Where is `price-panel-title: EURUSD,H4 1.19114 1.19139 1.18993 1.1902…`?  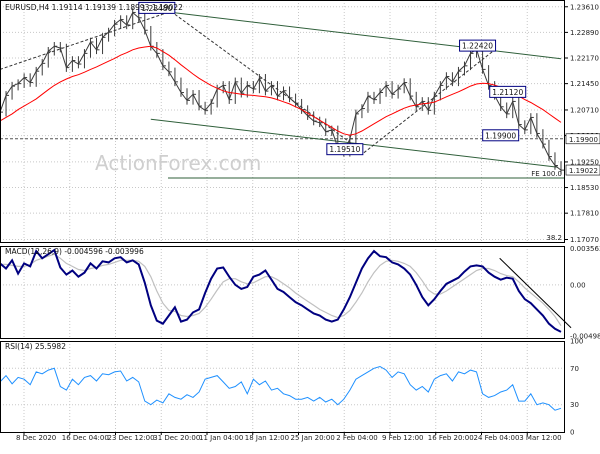
price-panel-title: EURUSD,H4 1.19114 1.19139 1.18993 1.1902… is located at coordinates (94, 7).